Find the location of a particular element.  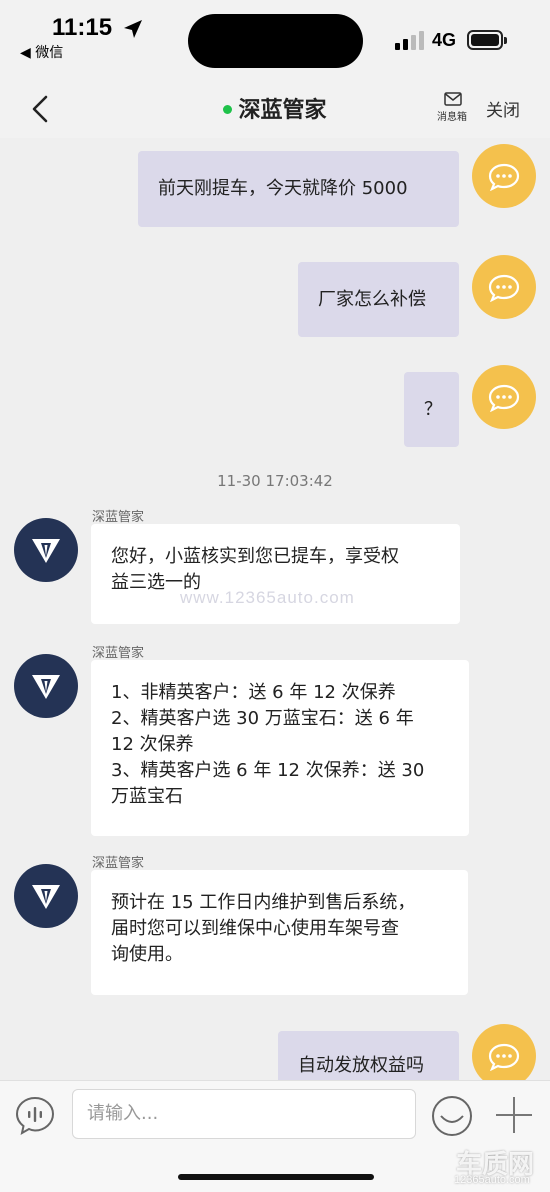

message-line: 1、非精英客户：送 6 年 12 次保养 is located at coordinates (253, 692).